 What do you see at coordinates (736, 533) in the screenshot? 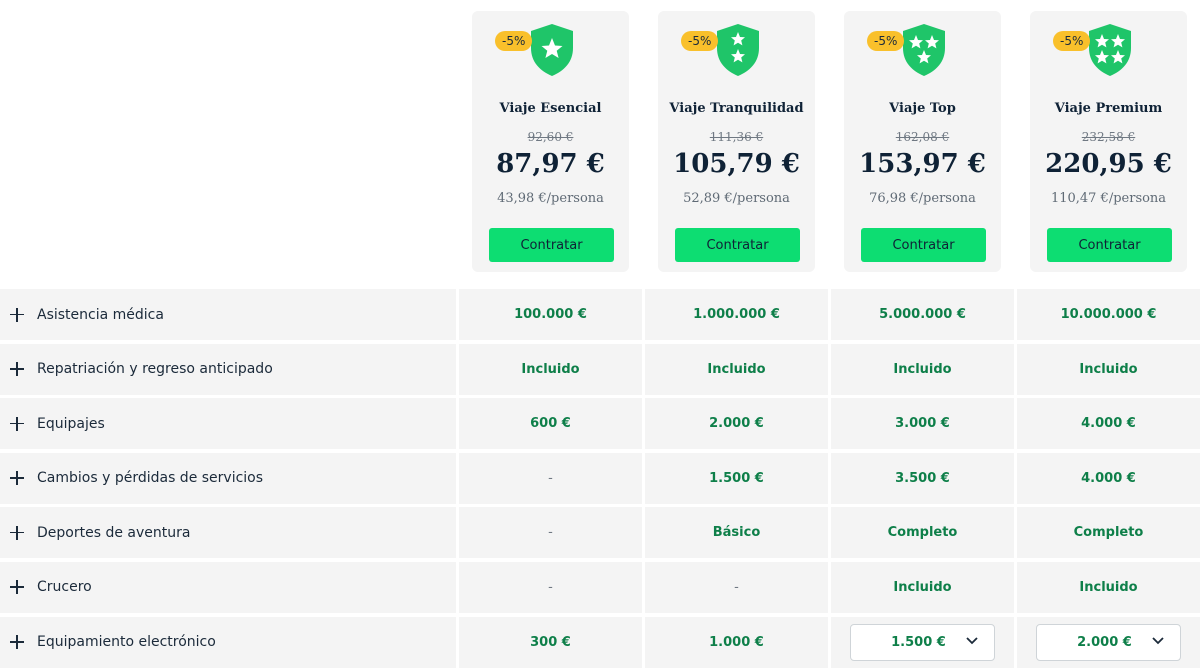
I see `coverage-value: Básico` at bounding box center [736, 533].